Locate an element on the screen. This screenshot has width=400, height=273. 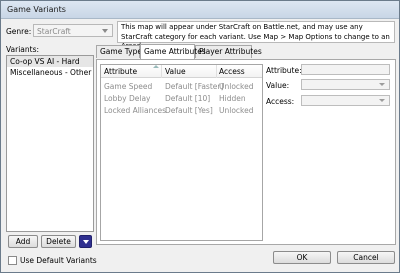
genre-select: StarCraft is located at coordinates (73, 30).